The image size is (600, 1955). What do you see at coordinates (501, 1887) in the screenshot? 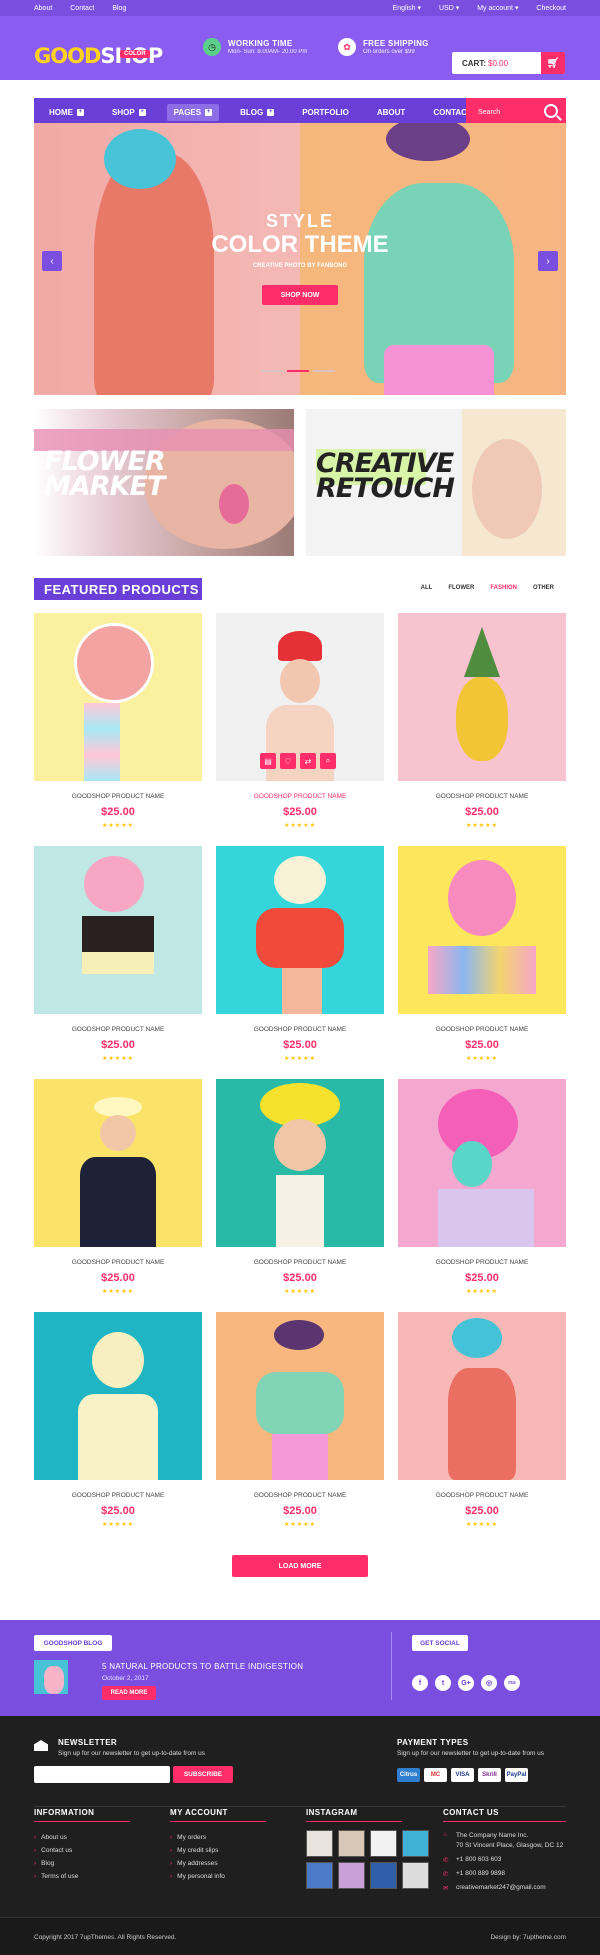
I see `contact-email: creativemarket247@gmail.com` at bounding box center [501, 1887].